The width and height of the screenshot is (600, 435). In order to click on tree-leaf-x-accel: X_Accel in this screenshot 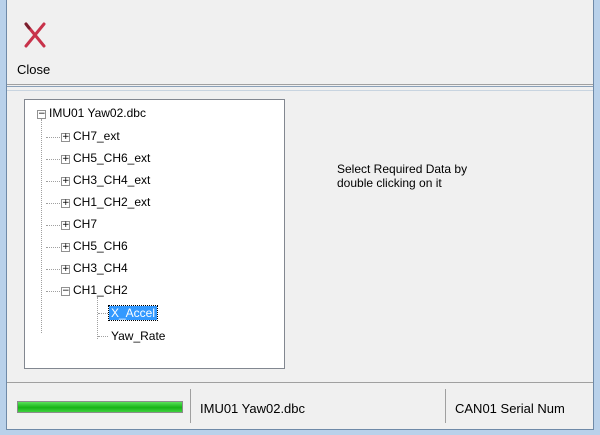, I will do `click(133, 313)`.